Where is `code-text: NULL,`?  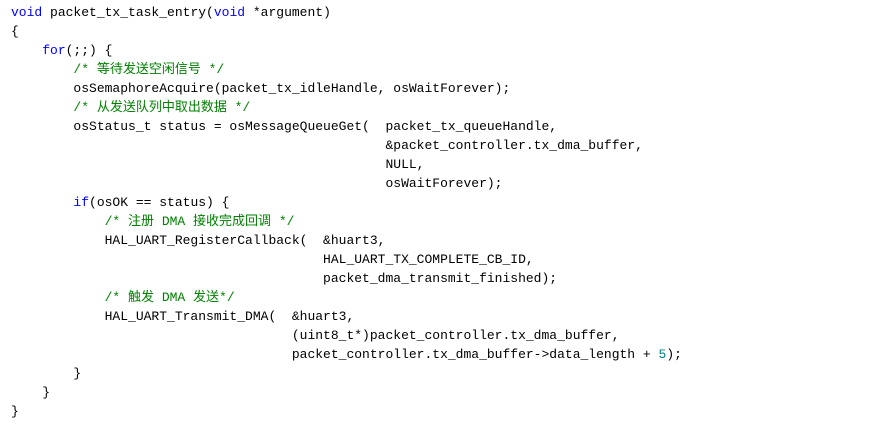 code-text: NULL, is located at coordinates (218, 164).